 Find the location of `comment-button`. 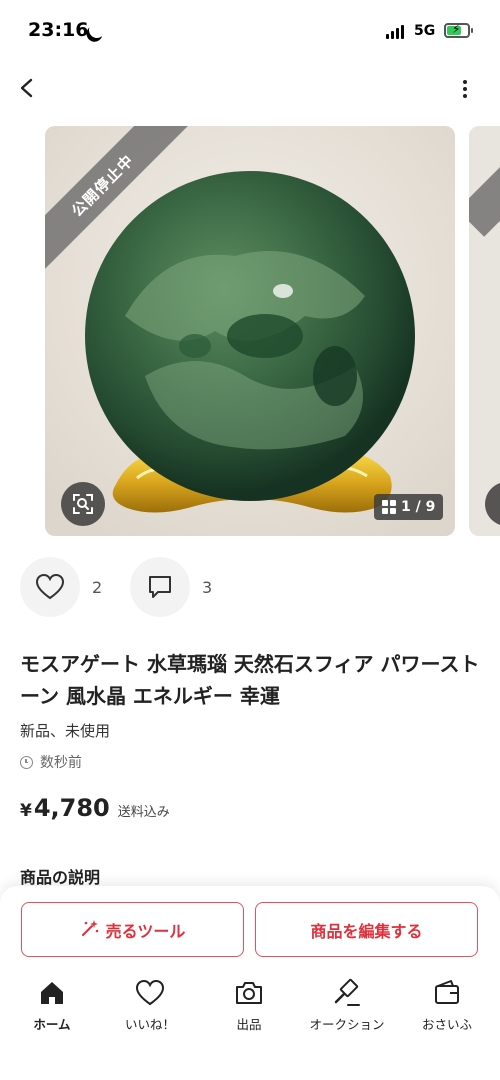

comment-button is located at coordinates (160, 587).